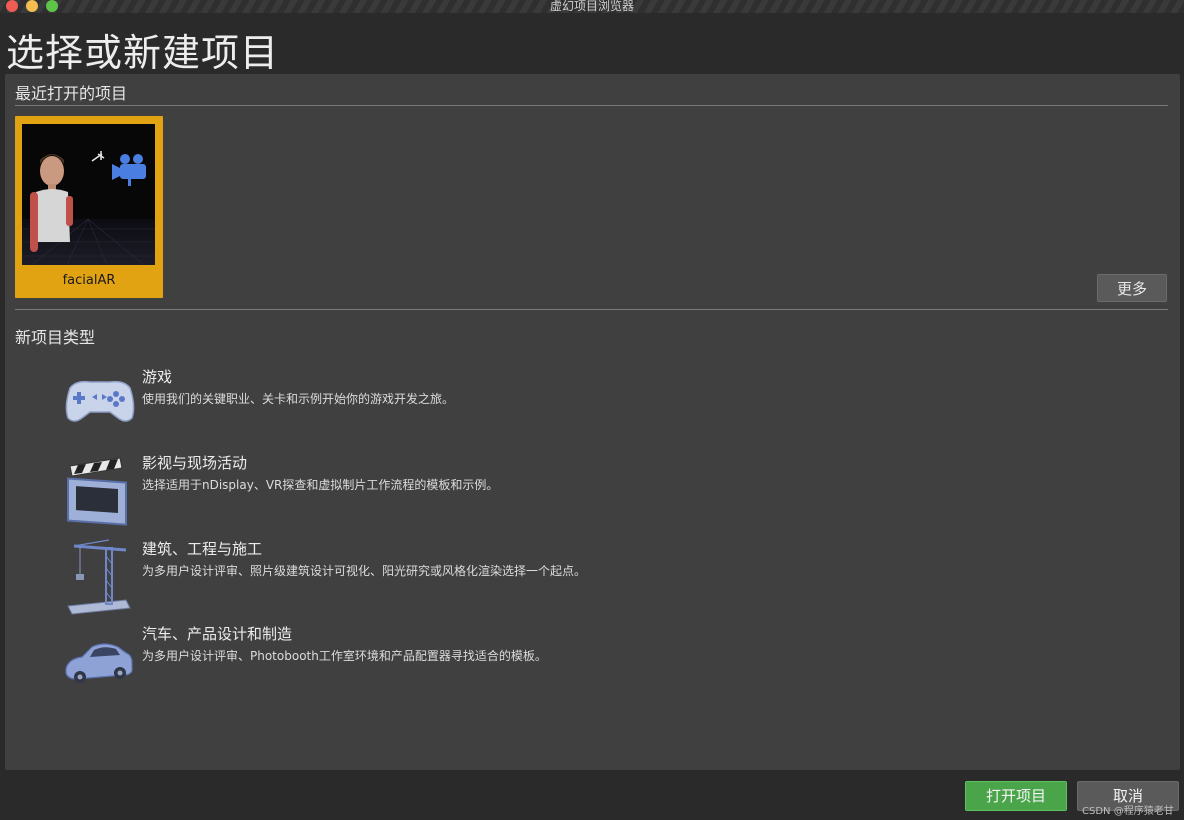  Describe the element at coordinates (88, 194) in the screenshot. I see `character-with-camera-thumbnail` at that location.